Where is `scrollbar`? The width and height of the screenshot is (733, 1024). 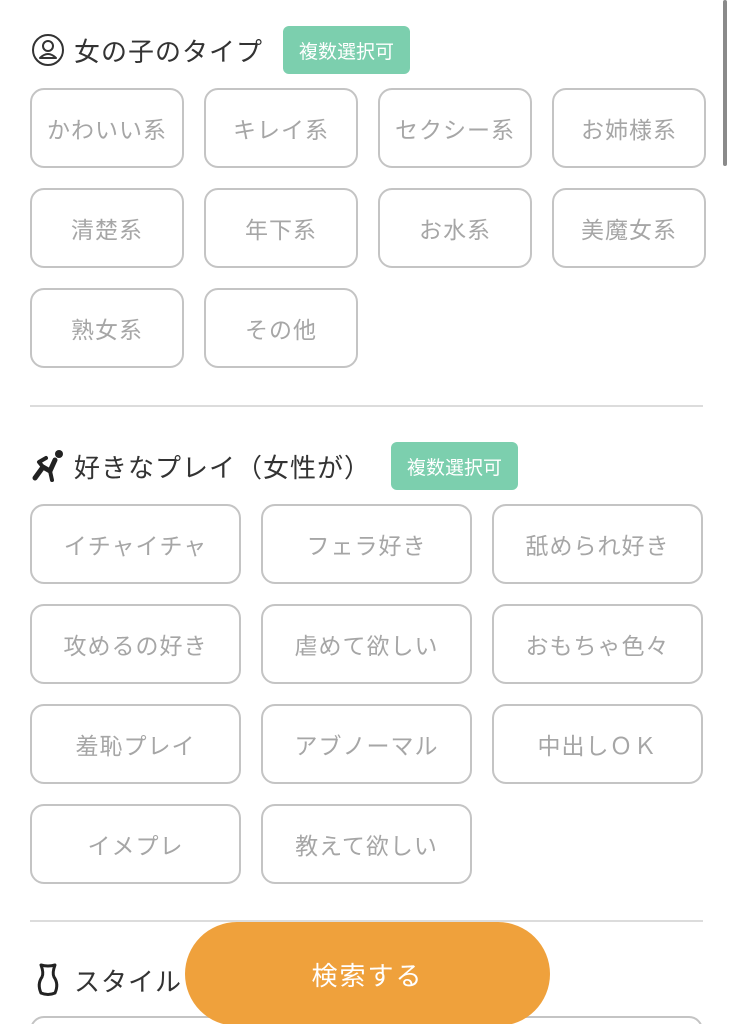
scrollbar is located at coordinates (725, 83).